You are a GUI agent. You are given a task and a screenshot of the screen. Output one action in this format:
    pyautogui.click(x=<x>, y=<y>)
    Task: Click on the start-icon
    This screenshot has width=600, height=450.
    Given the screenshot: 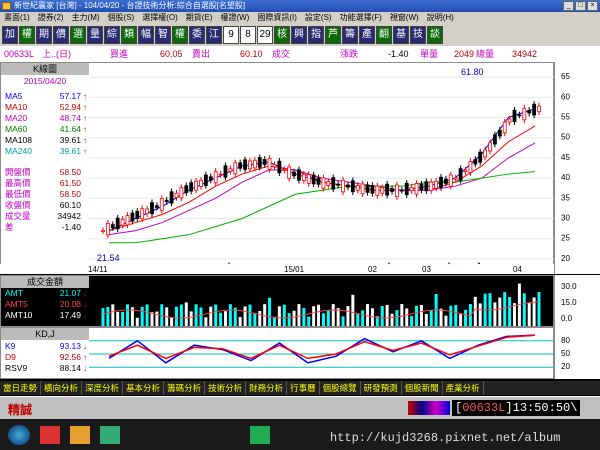 What is the action you would take?
    pyautogui.click(x=19, y=435)
    